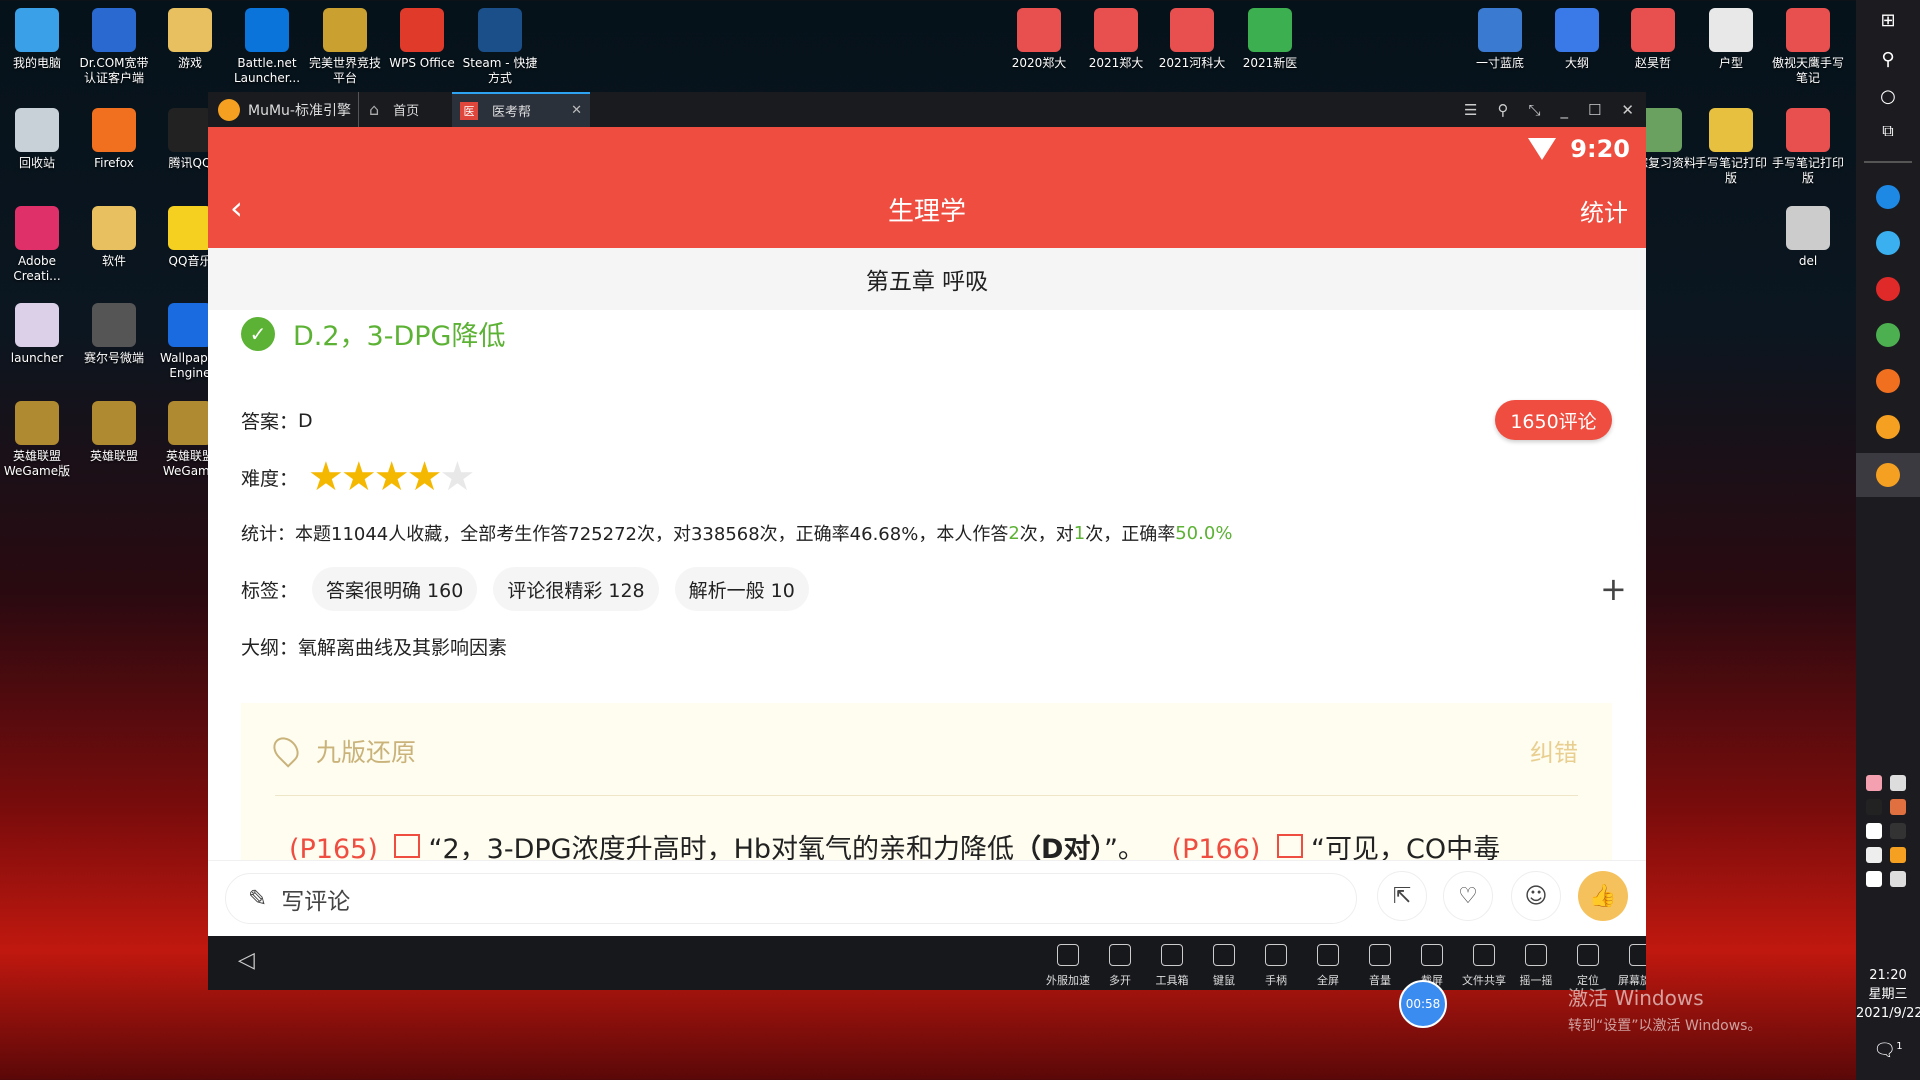  Describe the element at coordinates (1380, 980) in the screenshot. I see `tool-label: 音量` at that location.